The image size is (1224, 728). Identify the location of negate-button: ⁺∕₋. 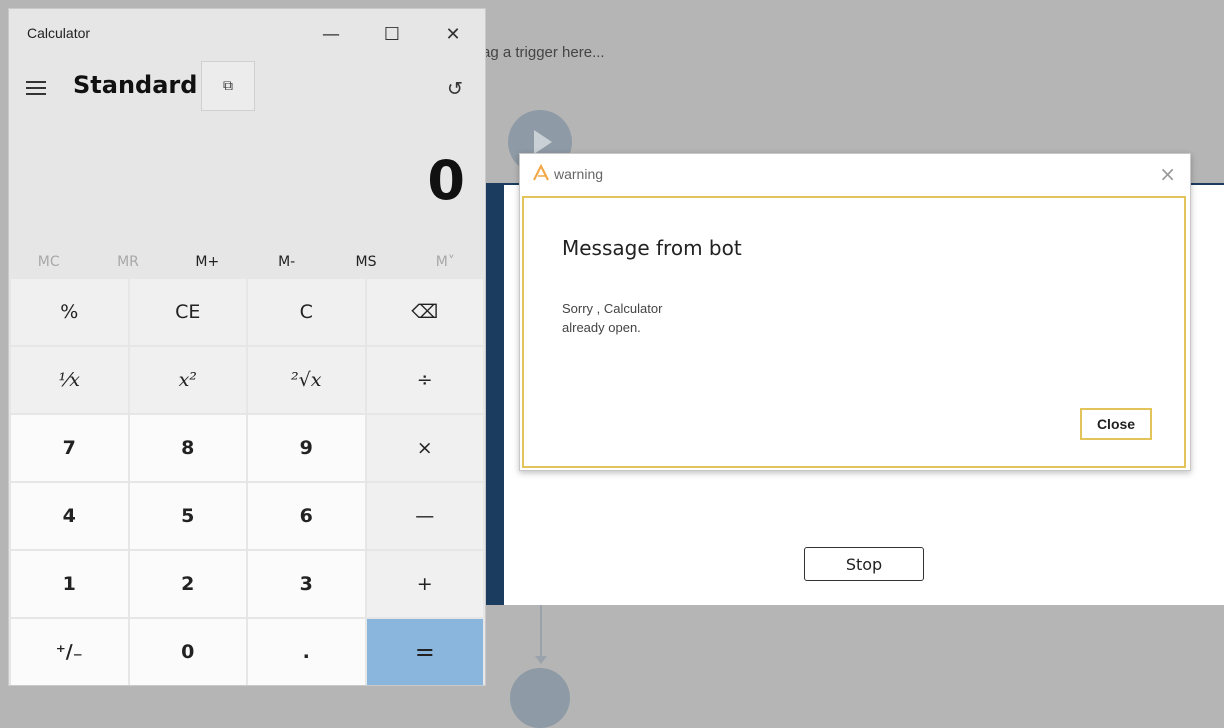
(69, 652).